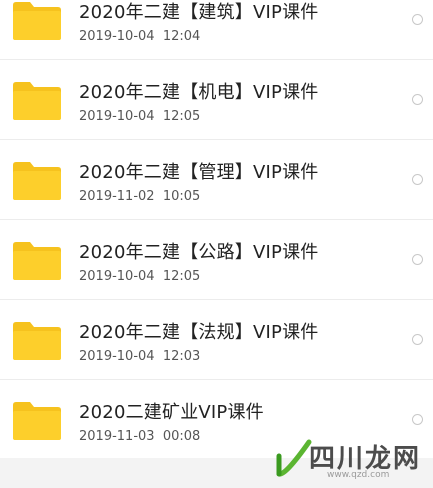 This screenshot has height=488, width=433. I want to click on file-row: 2020年二建【建筑】VIP课件 2019-10-04 12:04, so click(216, 30).